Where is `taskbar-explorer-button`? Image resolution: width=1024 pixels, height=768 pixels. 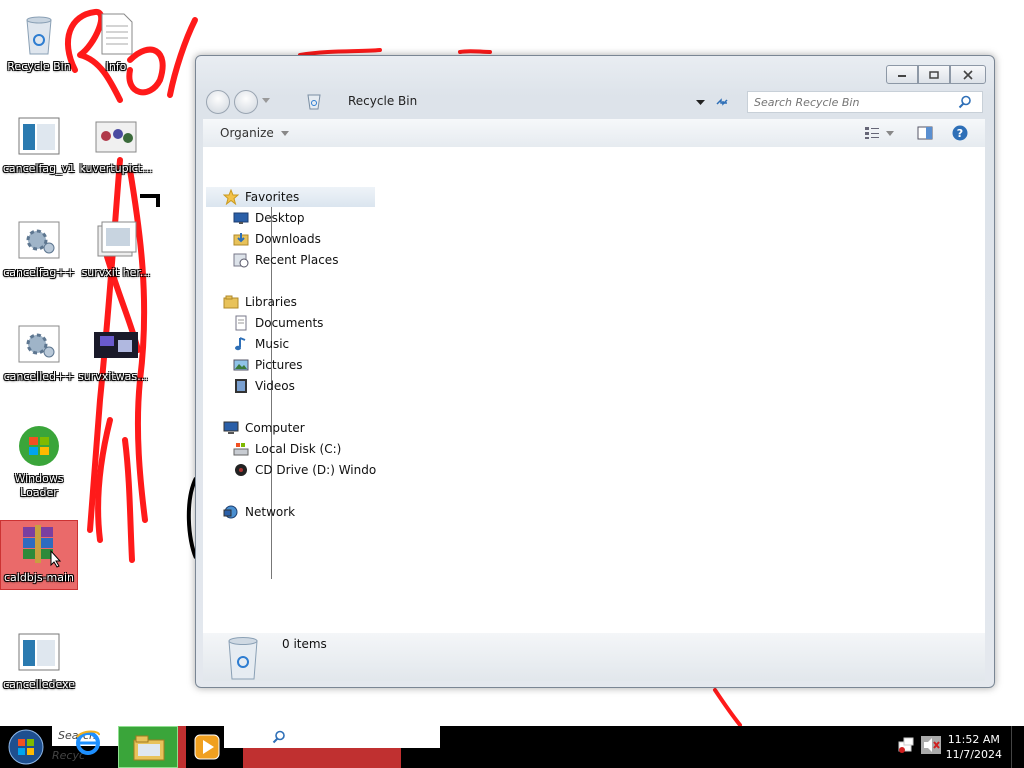 taskbar-explorer-button is located at coordinates (148, 747).